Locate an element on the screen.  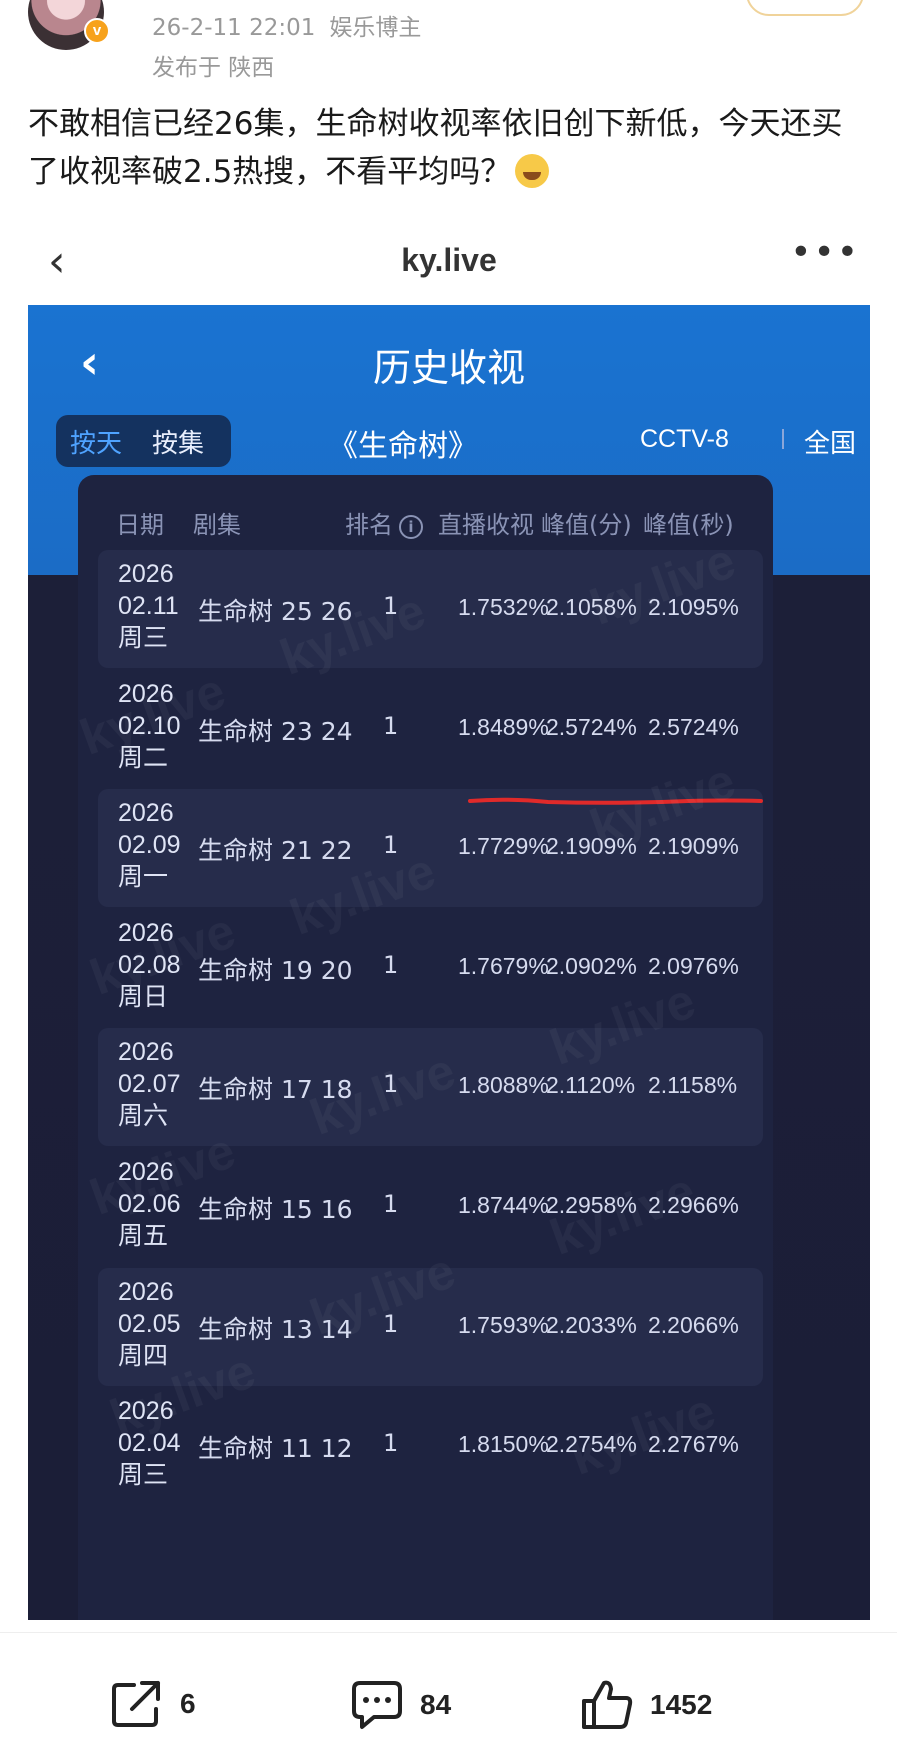
post-meta: 26-2-11 22:01 娱乐博主 is located at coordinates (286, 25).